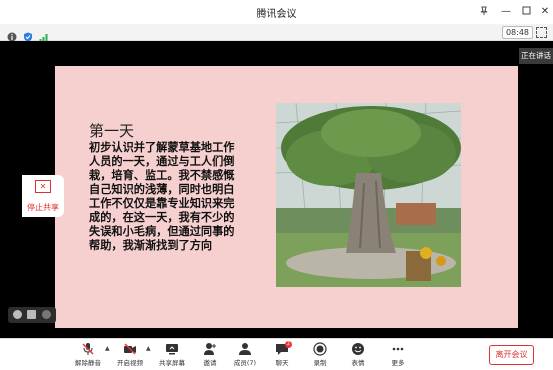 The width and height of the screenshot is (553, 370). Describe the element at coordinates (320, 349) in the screenshot. I see `record-icon` at that location.